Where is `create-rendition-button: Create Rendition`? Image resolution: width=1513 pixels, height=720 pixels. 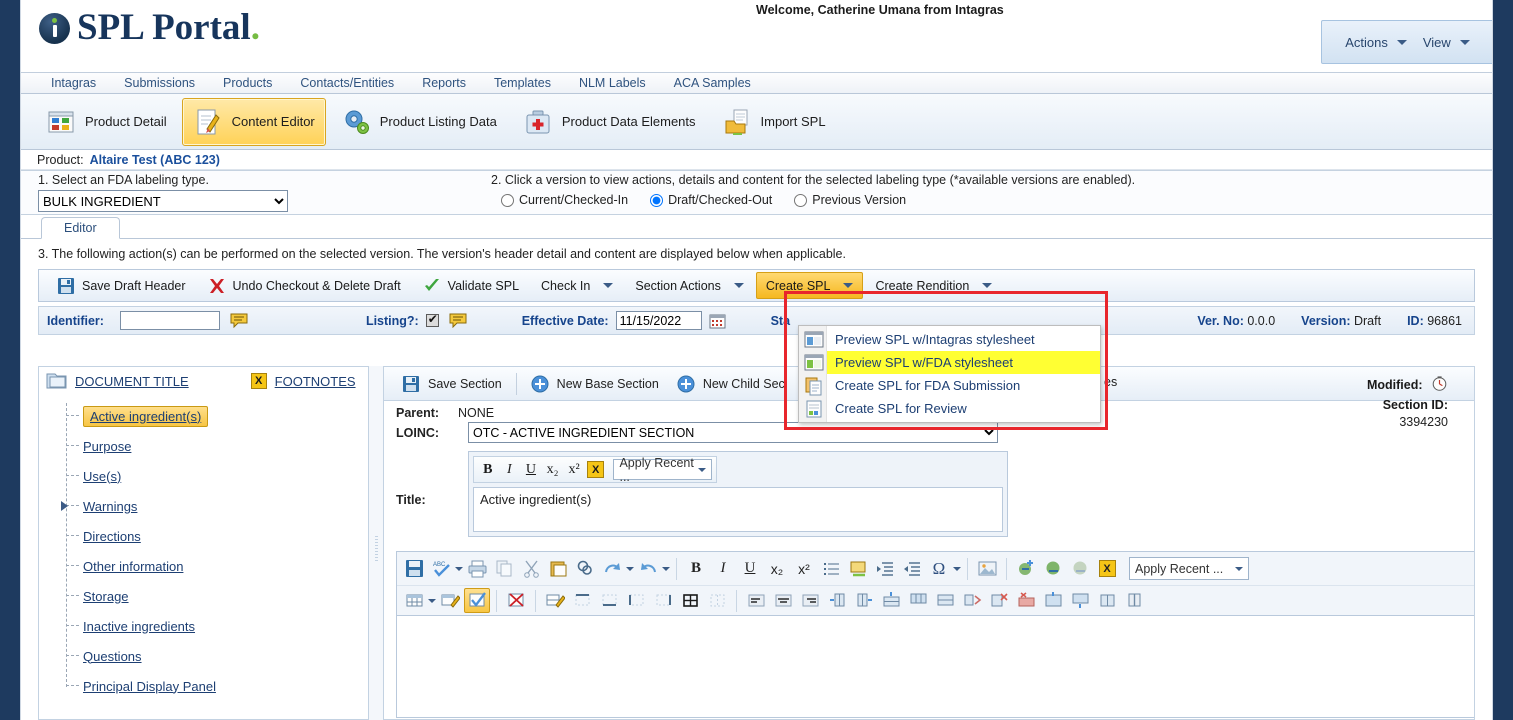 create-rendition-button: Create Rendition is located at coordinates (933, 285).